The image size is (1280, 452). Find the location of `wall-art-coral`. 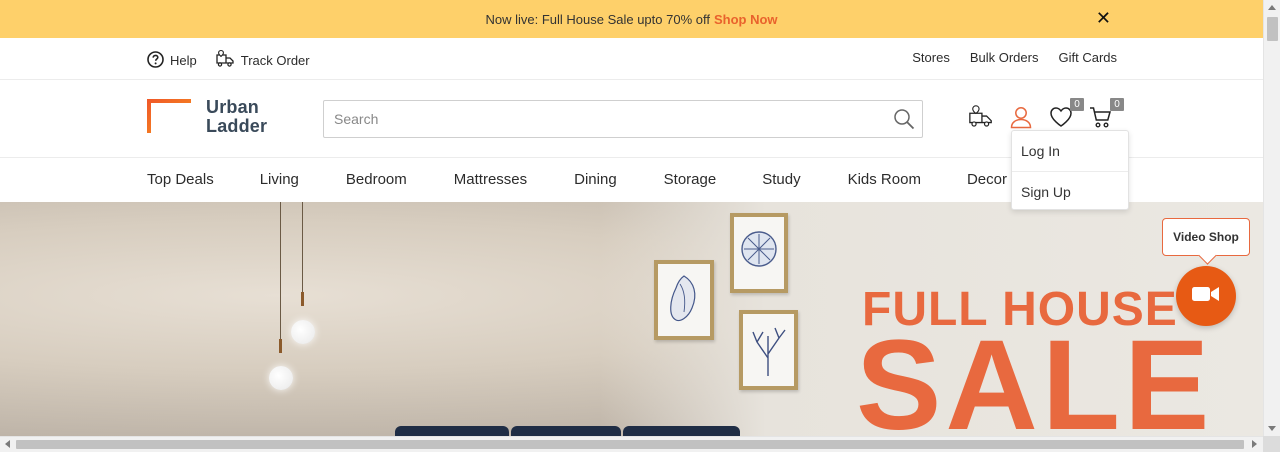

wall-art-coral is located at coordinates (768, 350).